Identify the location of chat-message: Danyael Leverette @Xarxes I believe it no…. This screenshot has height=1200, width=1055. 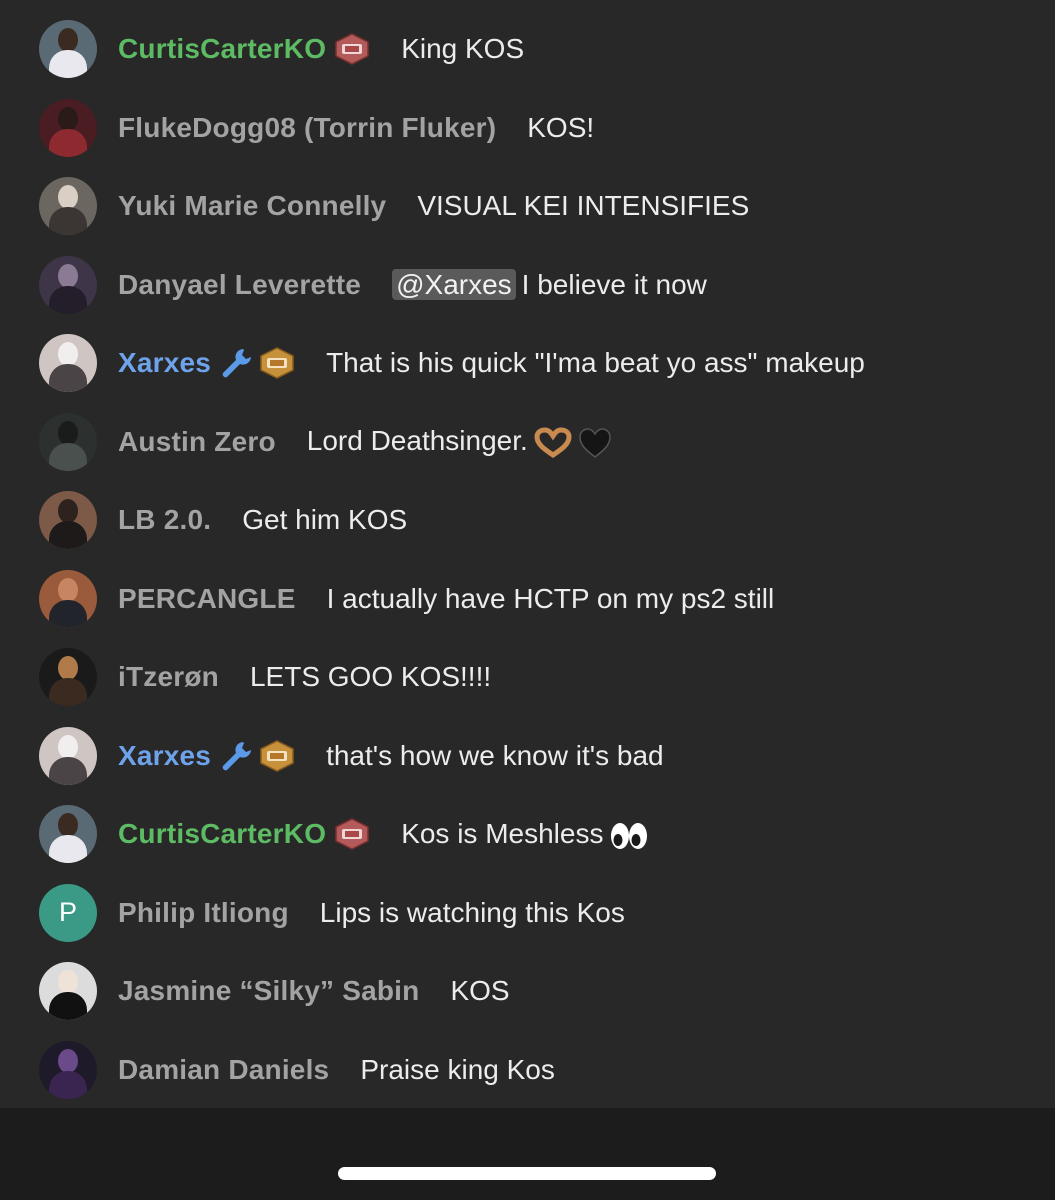
(527, 285).